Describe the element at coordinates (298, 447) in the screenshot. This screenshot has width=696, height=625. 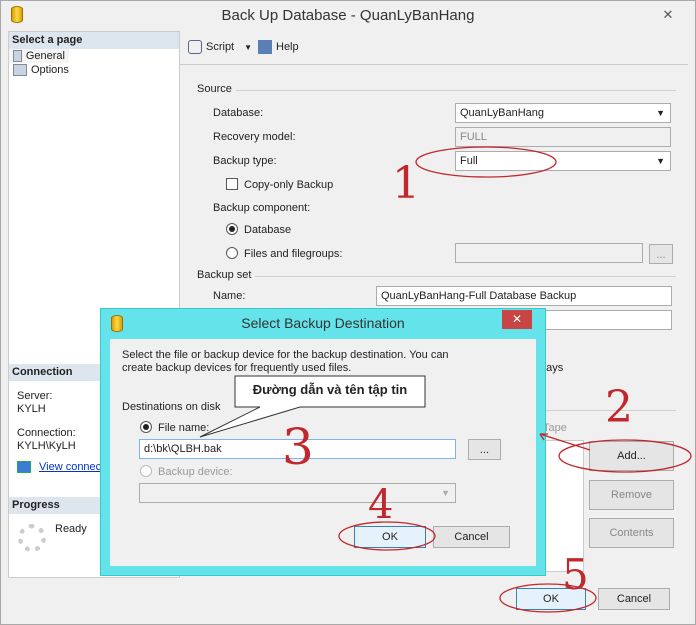
I see `annotation-number-3: 3` at that location.